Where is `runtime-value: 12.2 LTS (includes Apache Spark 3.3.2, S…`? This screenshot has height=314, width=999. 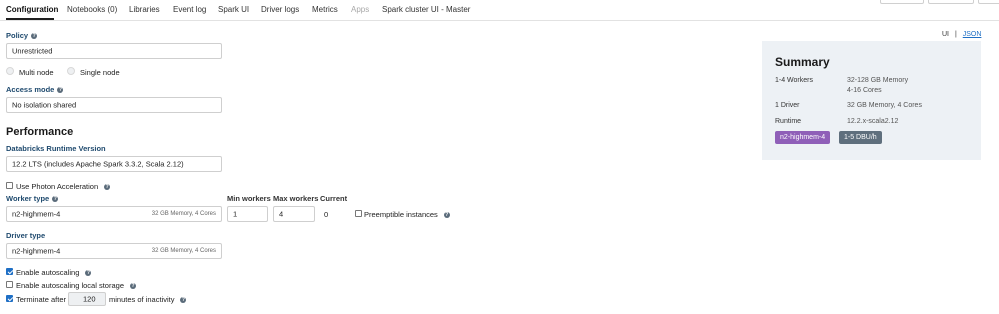 runtime-value: 12.2 LTS (includes Apache Spark 3.3.2, S… is located at coordinates (98, 164).